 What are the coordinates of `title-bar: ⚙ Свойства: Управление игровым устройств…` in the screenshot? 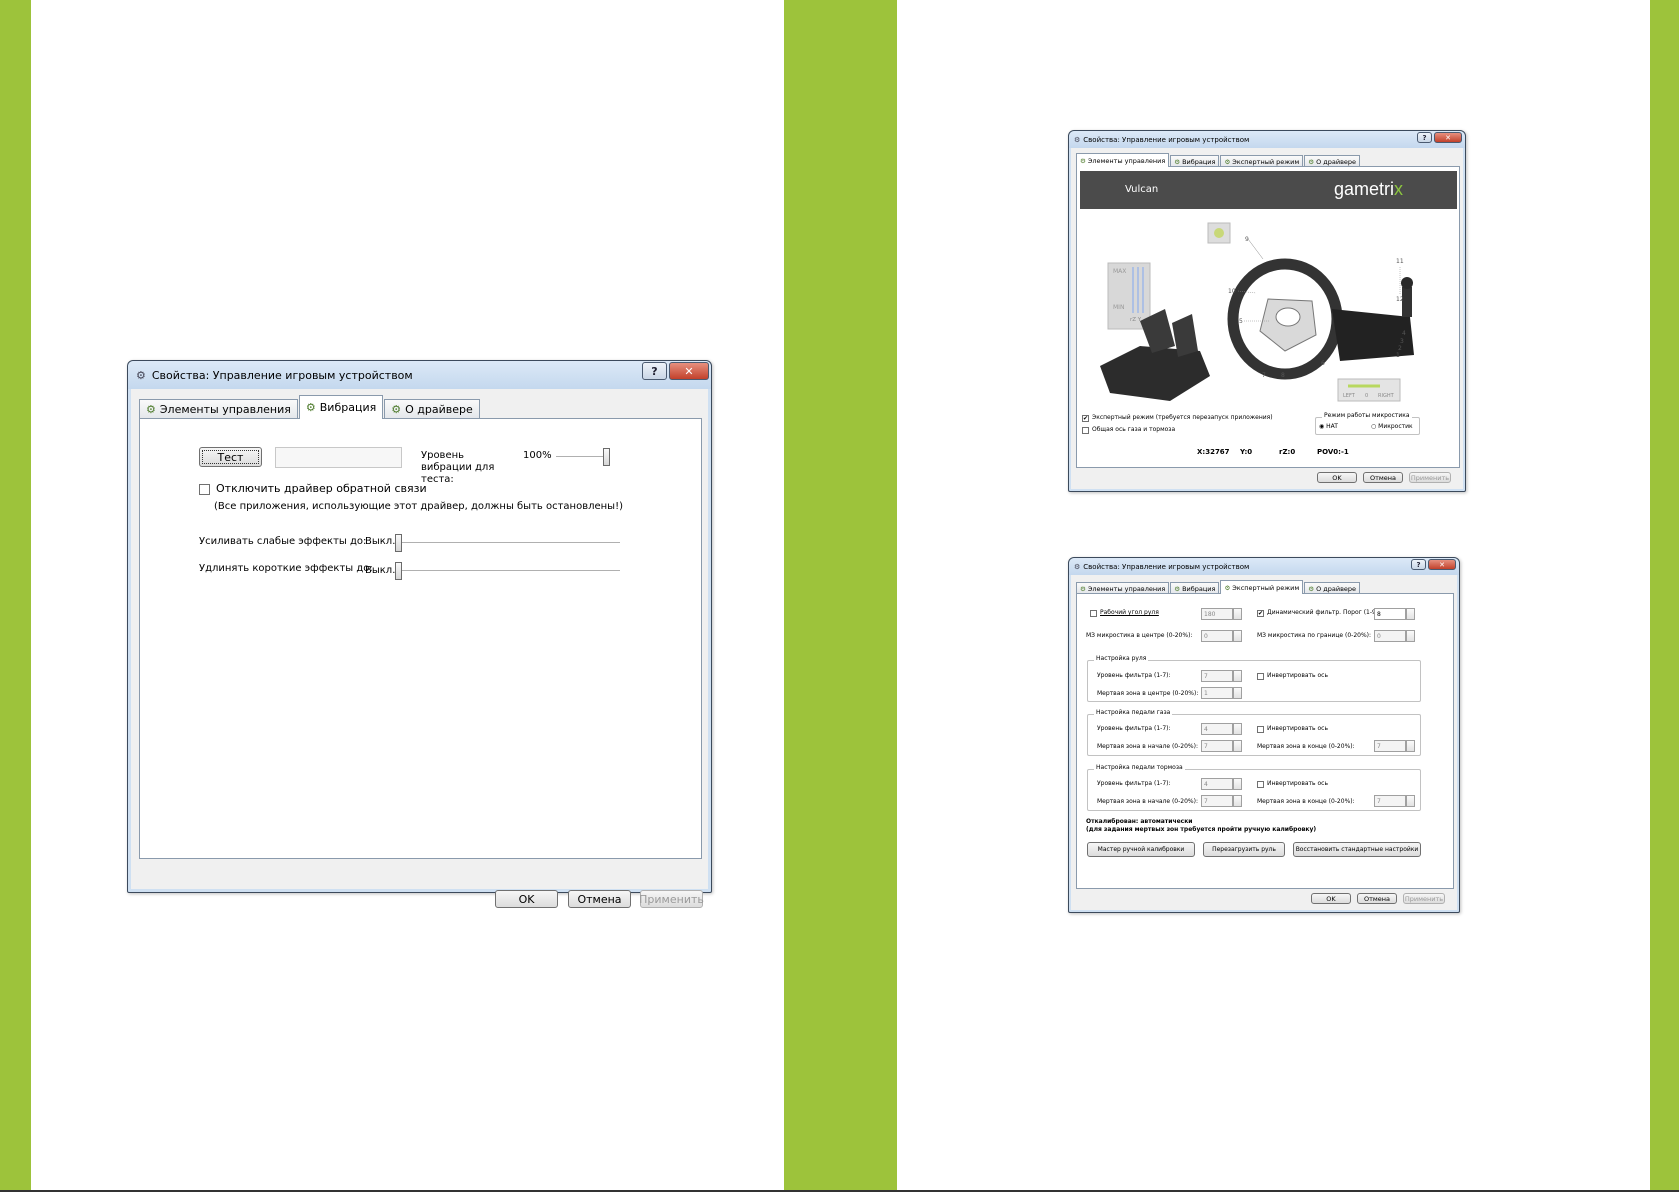 It's located at (1267, 139).